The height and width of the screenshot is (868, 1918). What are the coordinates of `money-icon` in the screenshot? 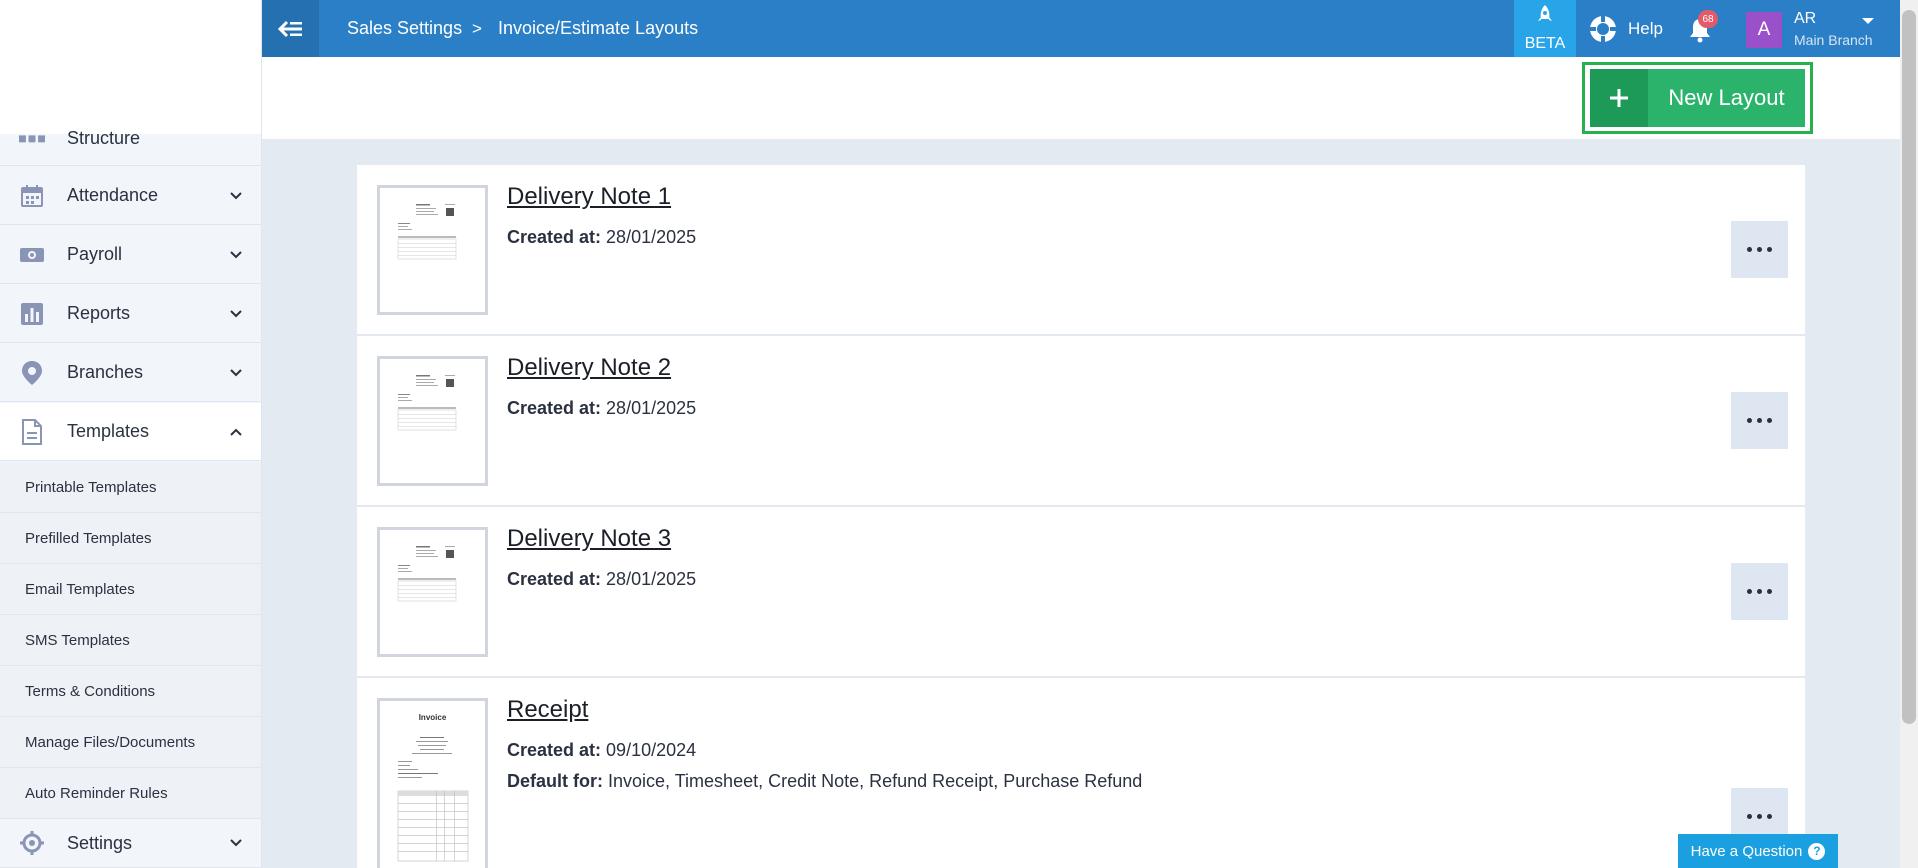 It's located at (32, 255).